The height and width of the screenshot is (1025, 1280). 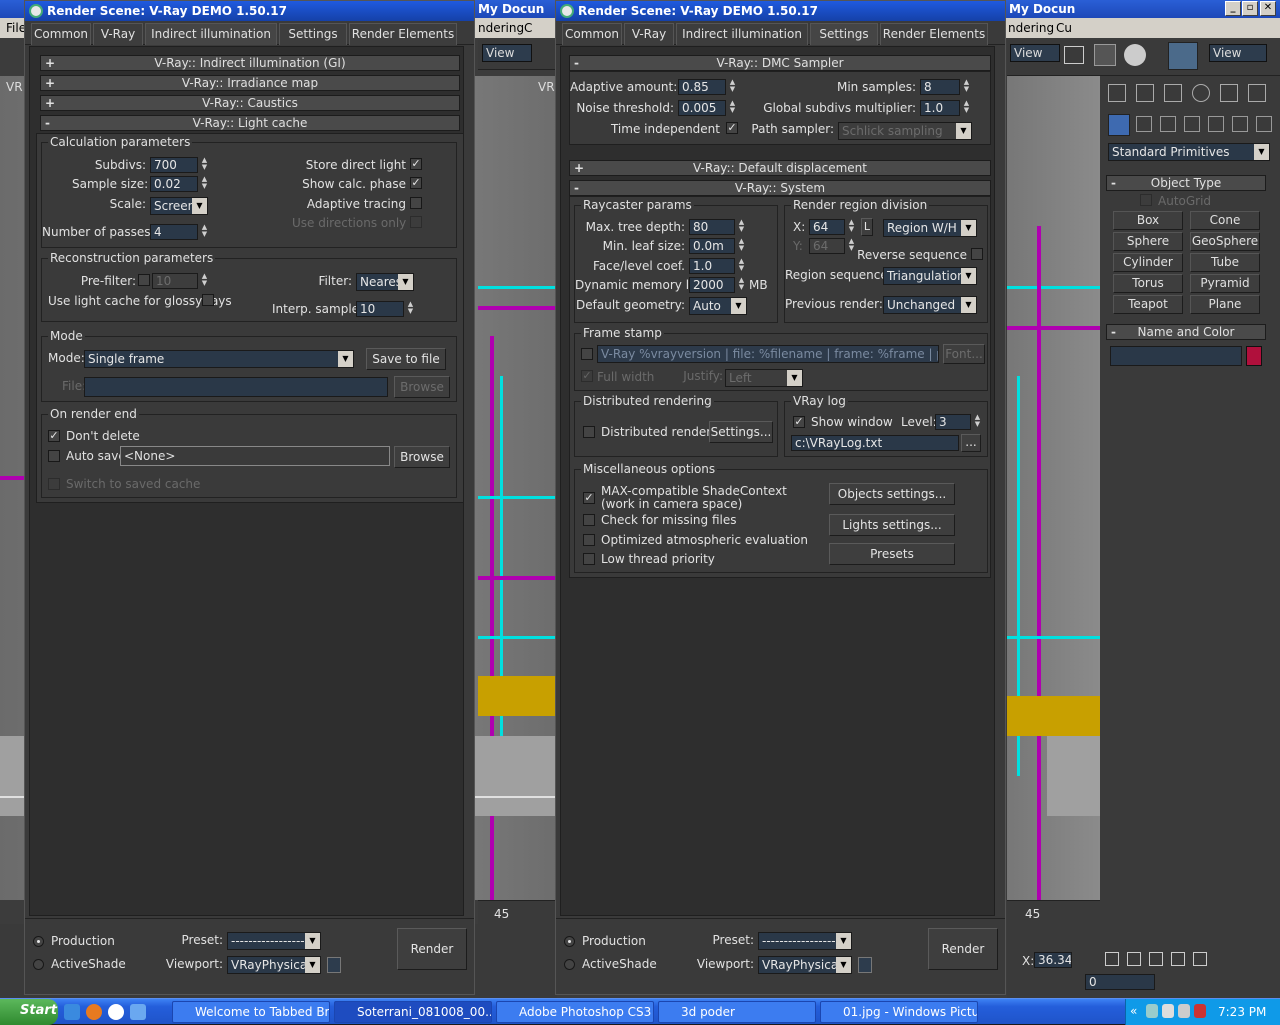 I want to click on full-width-checkbox: ✓, so click(x=587, y=376).